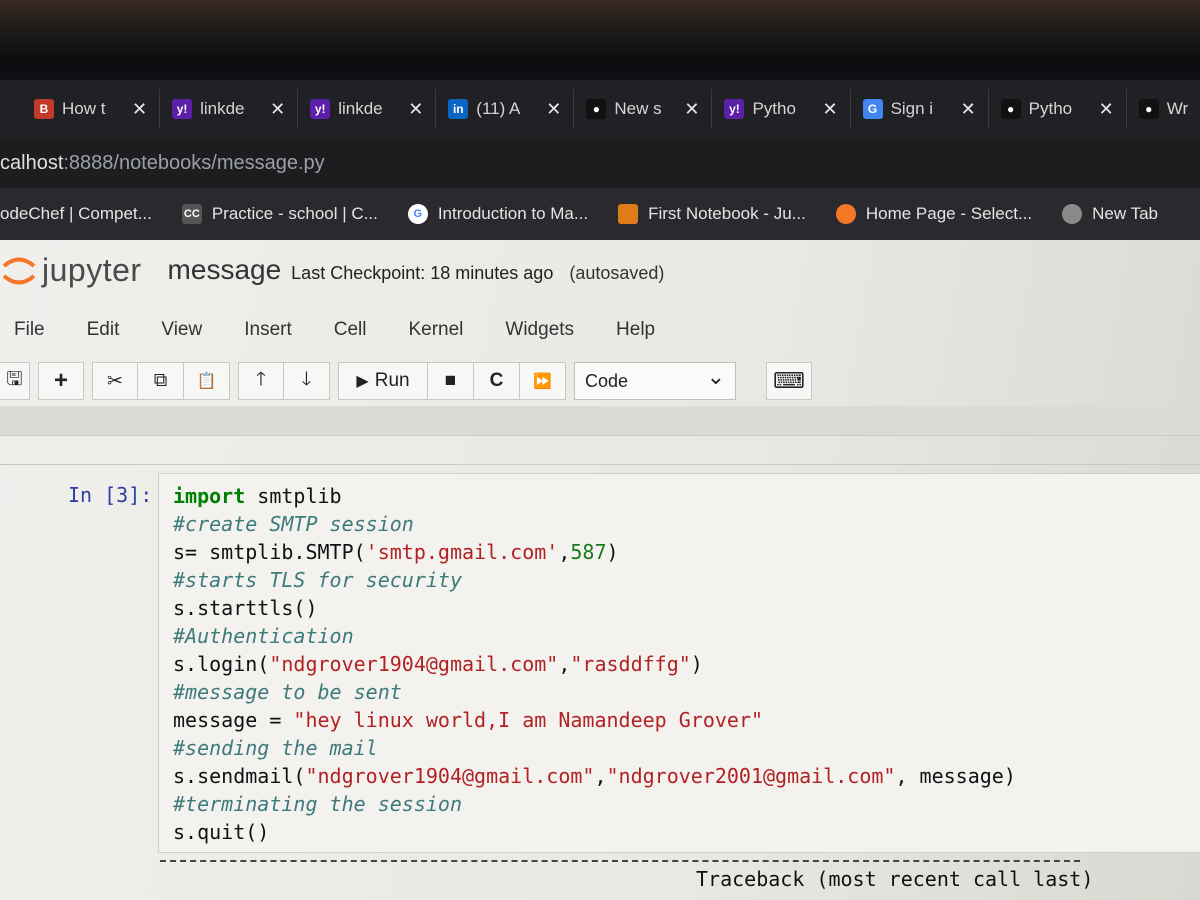 The image size is (1200, 900). I want to click on code-token: #message to be sent, so click(287, 692).